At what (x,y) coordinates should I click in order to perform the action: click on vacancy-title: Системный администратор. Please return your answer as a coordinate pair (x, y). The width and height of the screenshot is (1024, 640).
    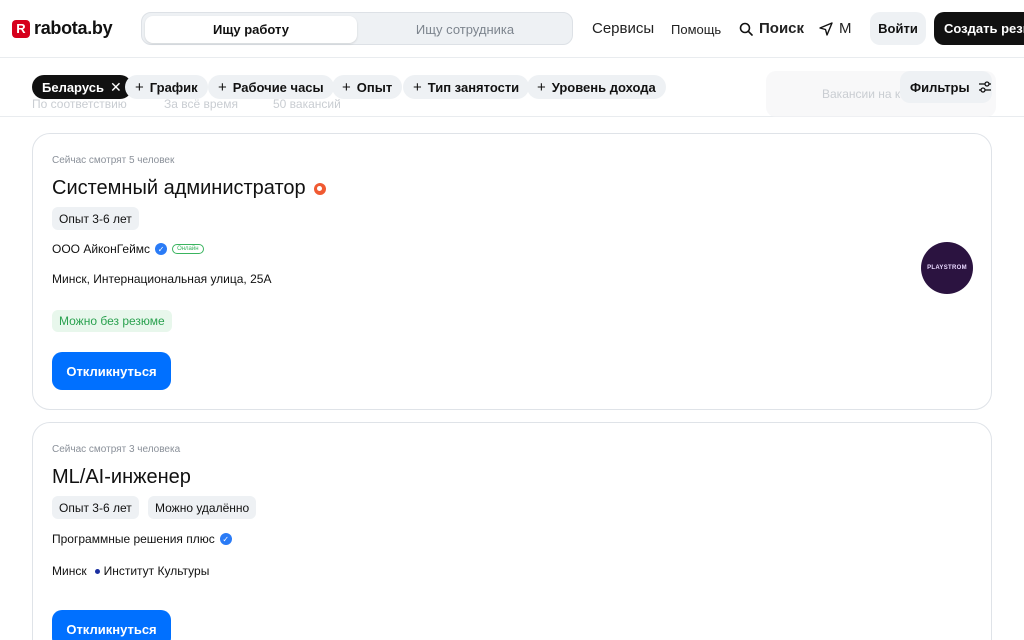
    Looking at the image, I should click on (189, 188).